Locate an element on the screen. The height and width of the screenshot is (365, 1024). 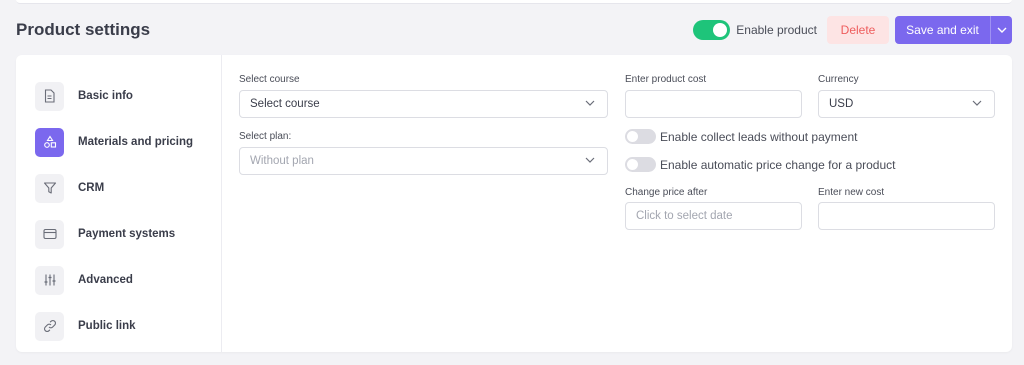
sidebar-item-payment-systems: Payment systems is located at coordinates (118, 234).